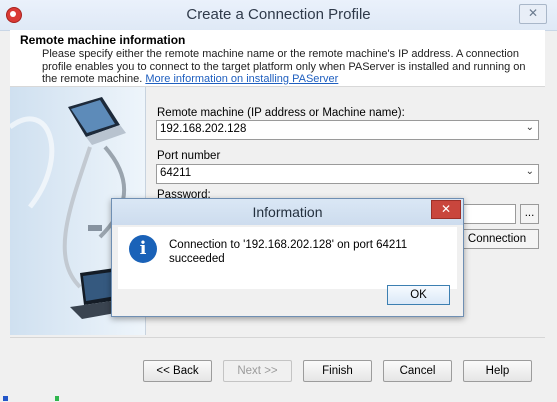 The height and width of the screenshot is (402, 557). I want to click on taskbar-indicators, so click(31, 398).